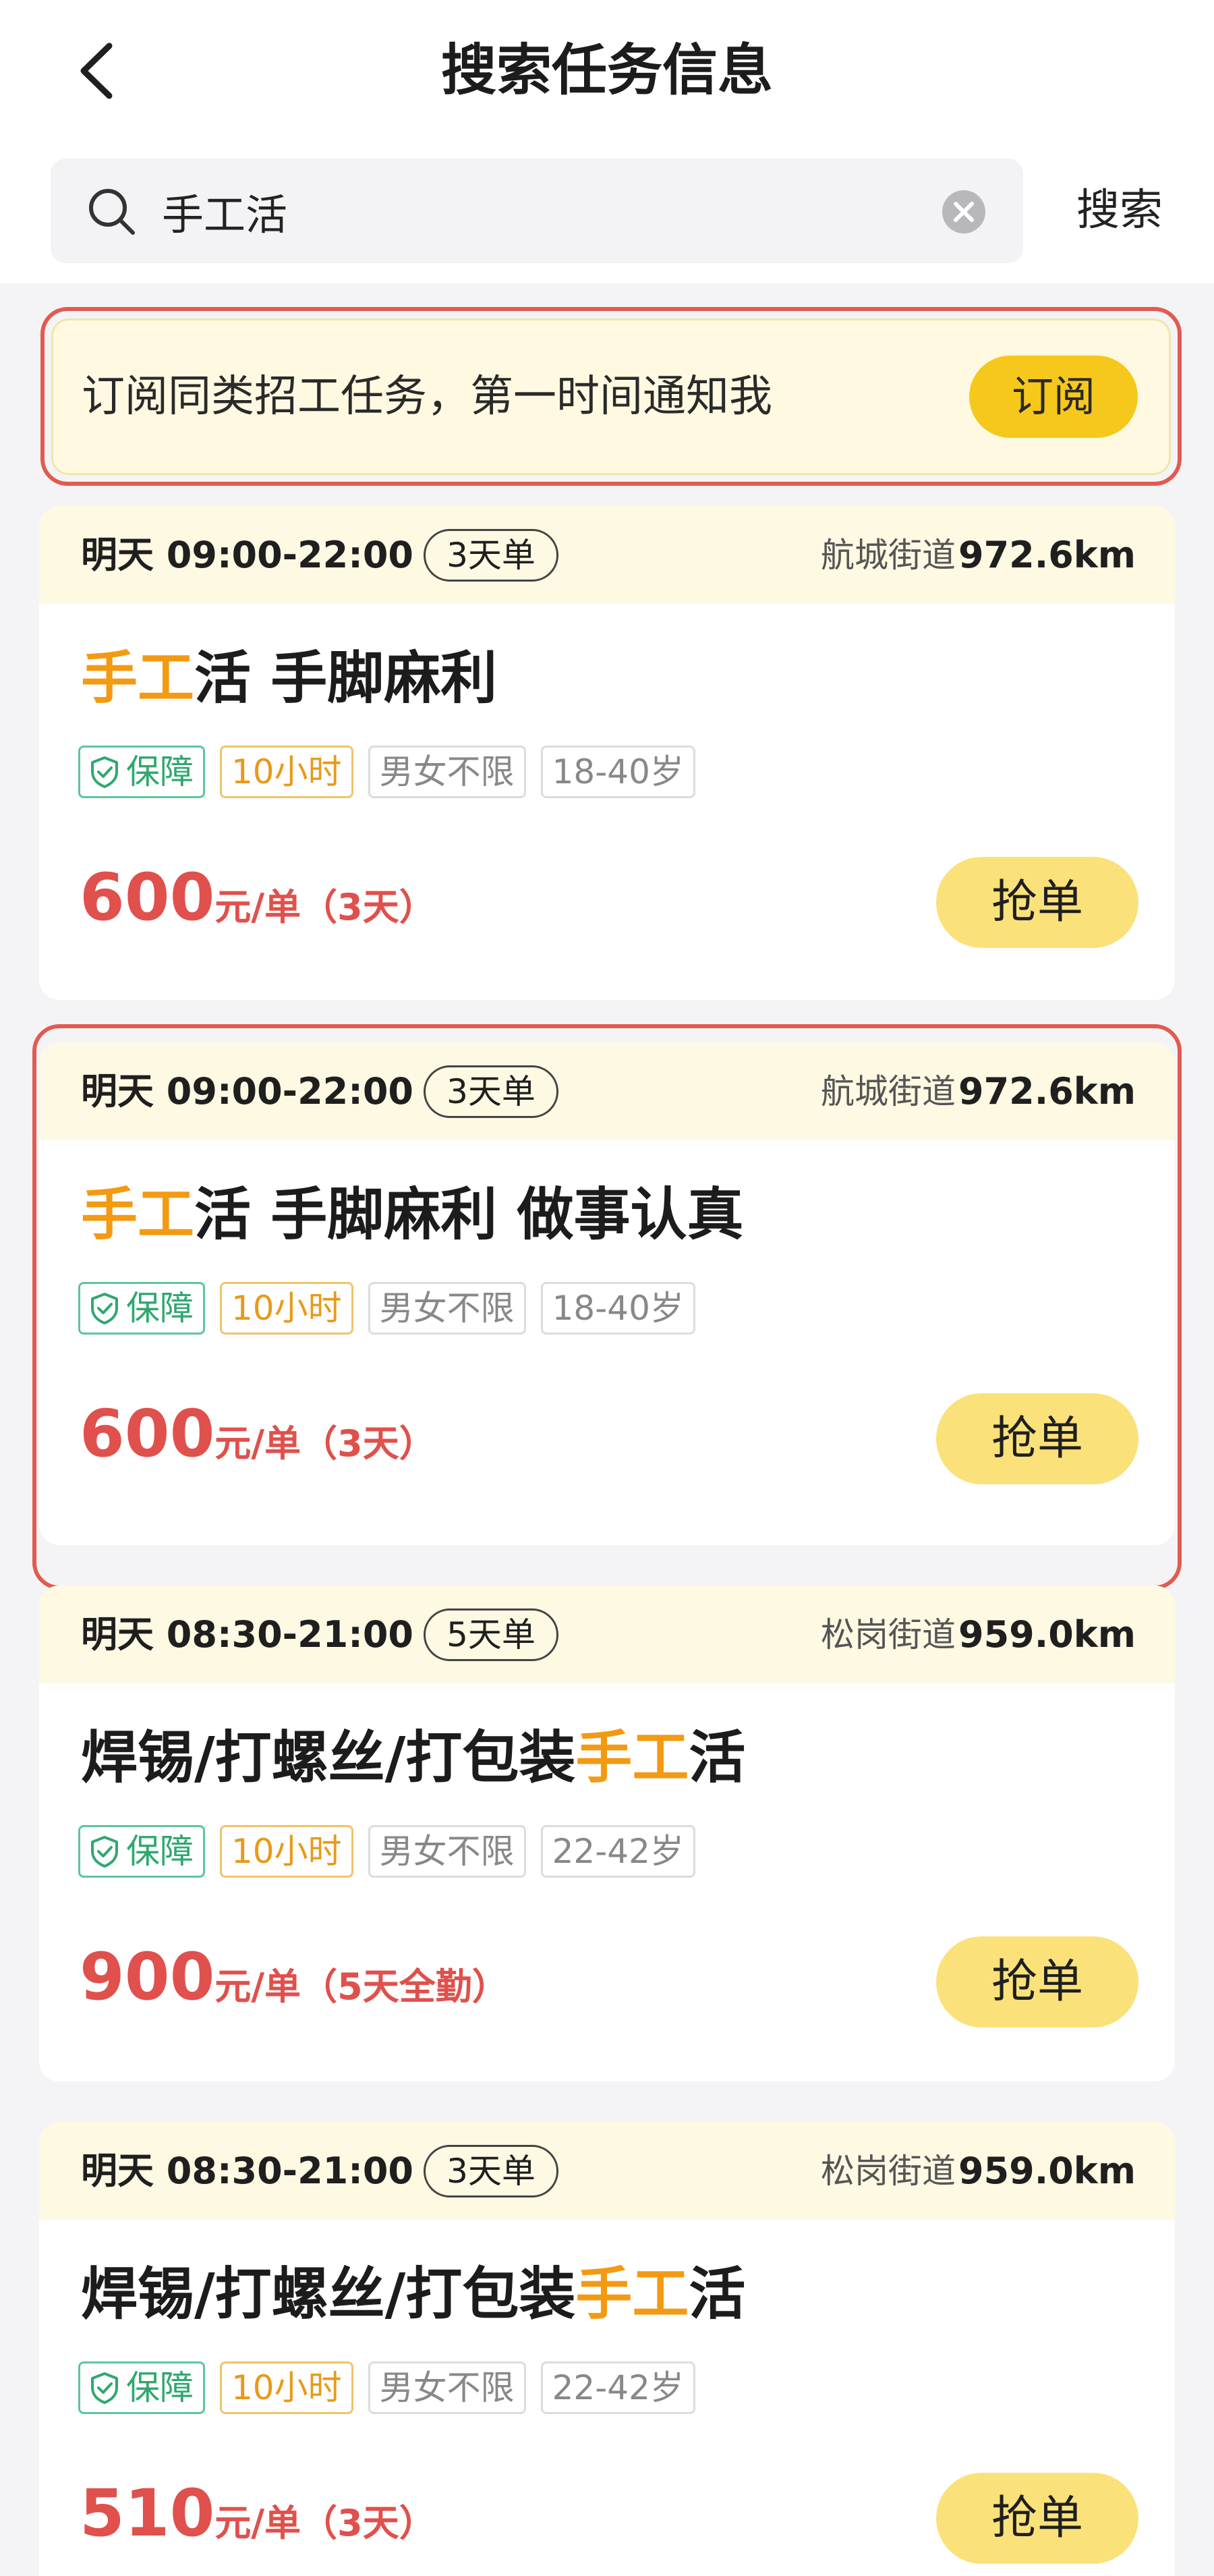 Image resolution: width=1214 pixels, height=2576 pixels. What do you see at coordinates (617, 772) in the screenshot?
I see `age-tag: 18-40岁` at bounding box center [617, 772].